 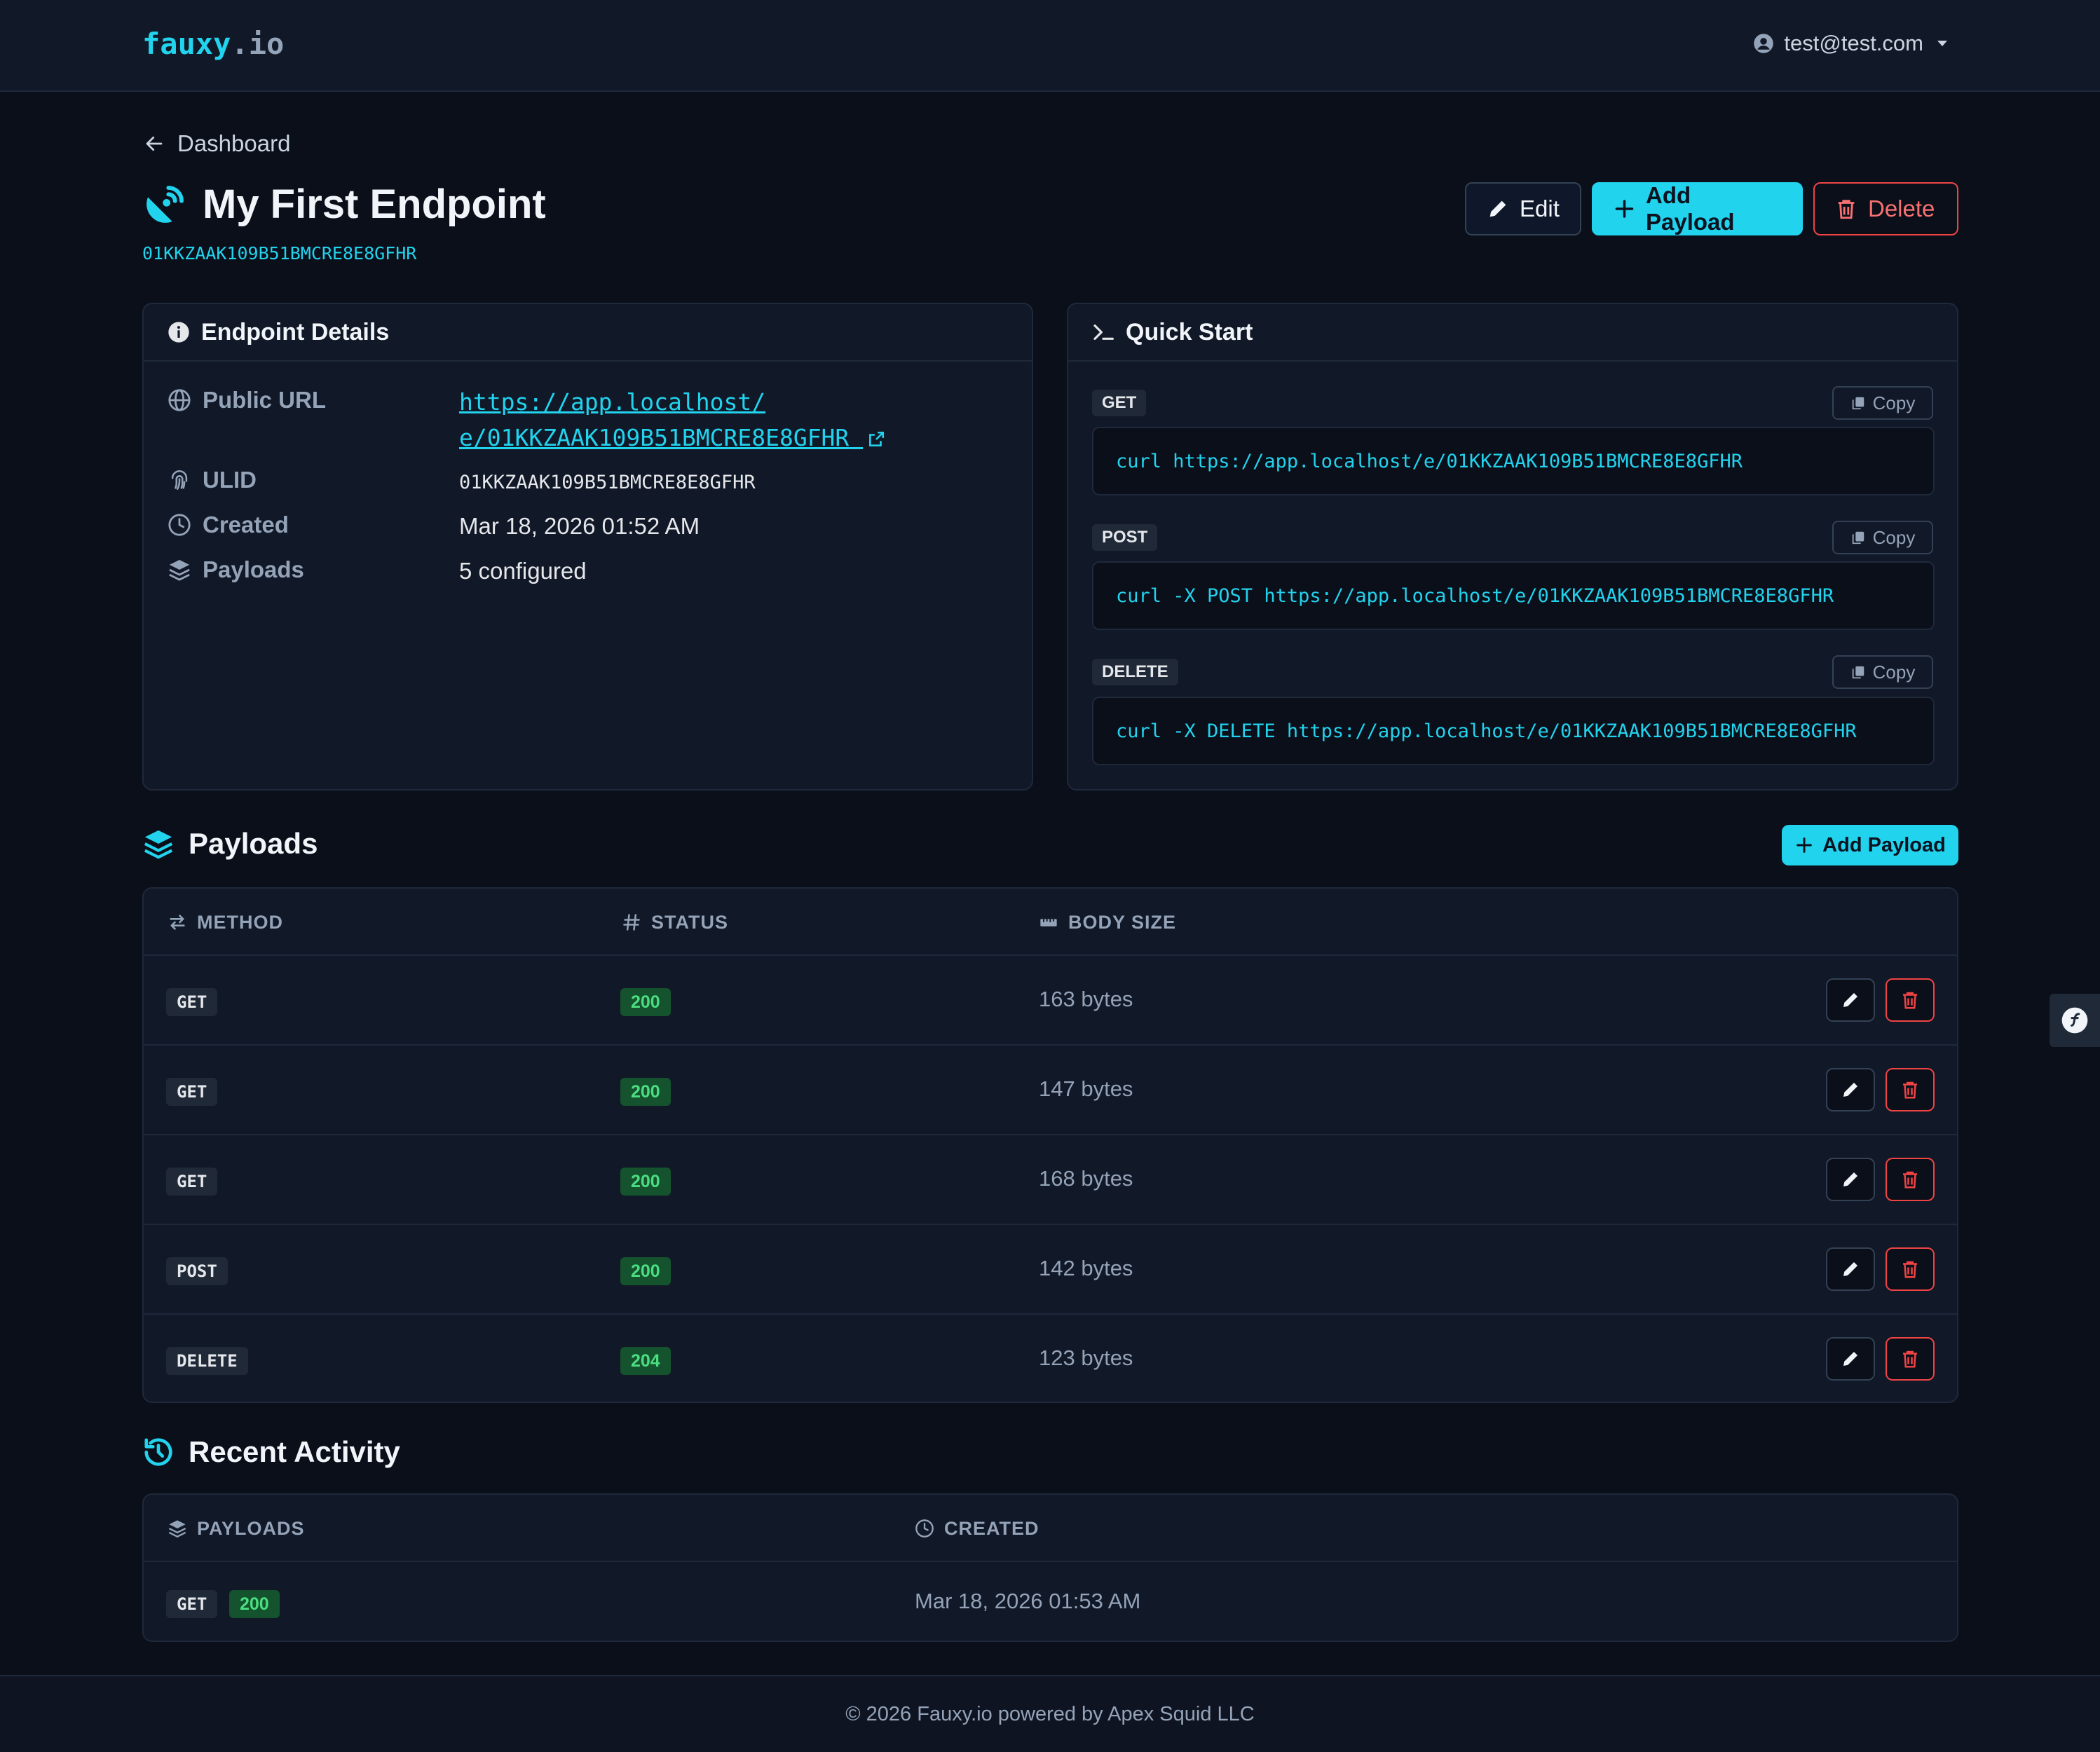 I want to click on copy-icon, so click(x=1858, y=538).